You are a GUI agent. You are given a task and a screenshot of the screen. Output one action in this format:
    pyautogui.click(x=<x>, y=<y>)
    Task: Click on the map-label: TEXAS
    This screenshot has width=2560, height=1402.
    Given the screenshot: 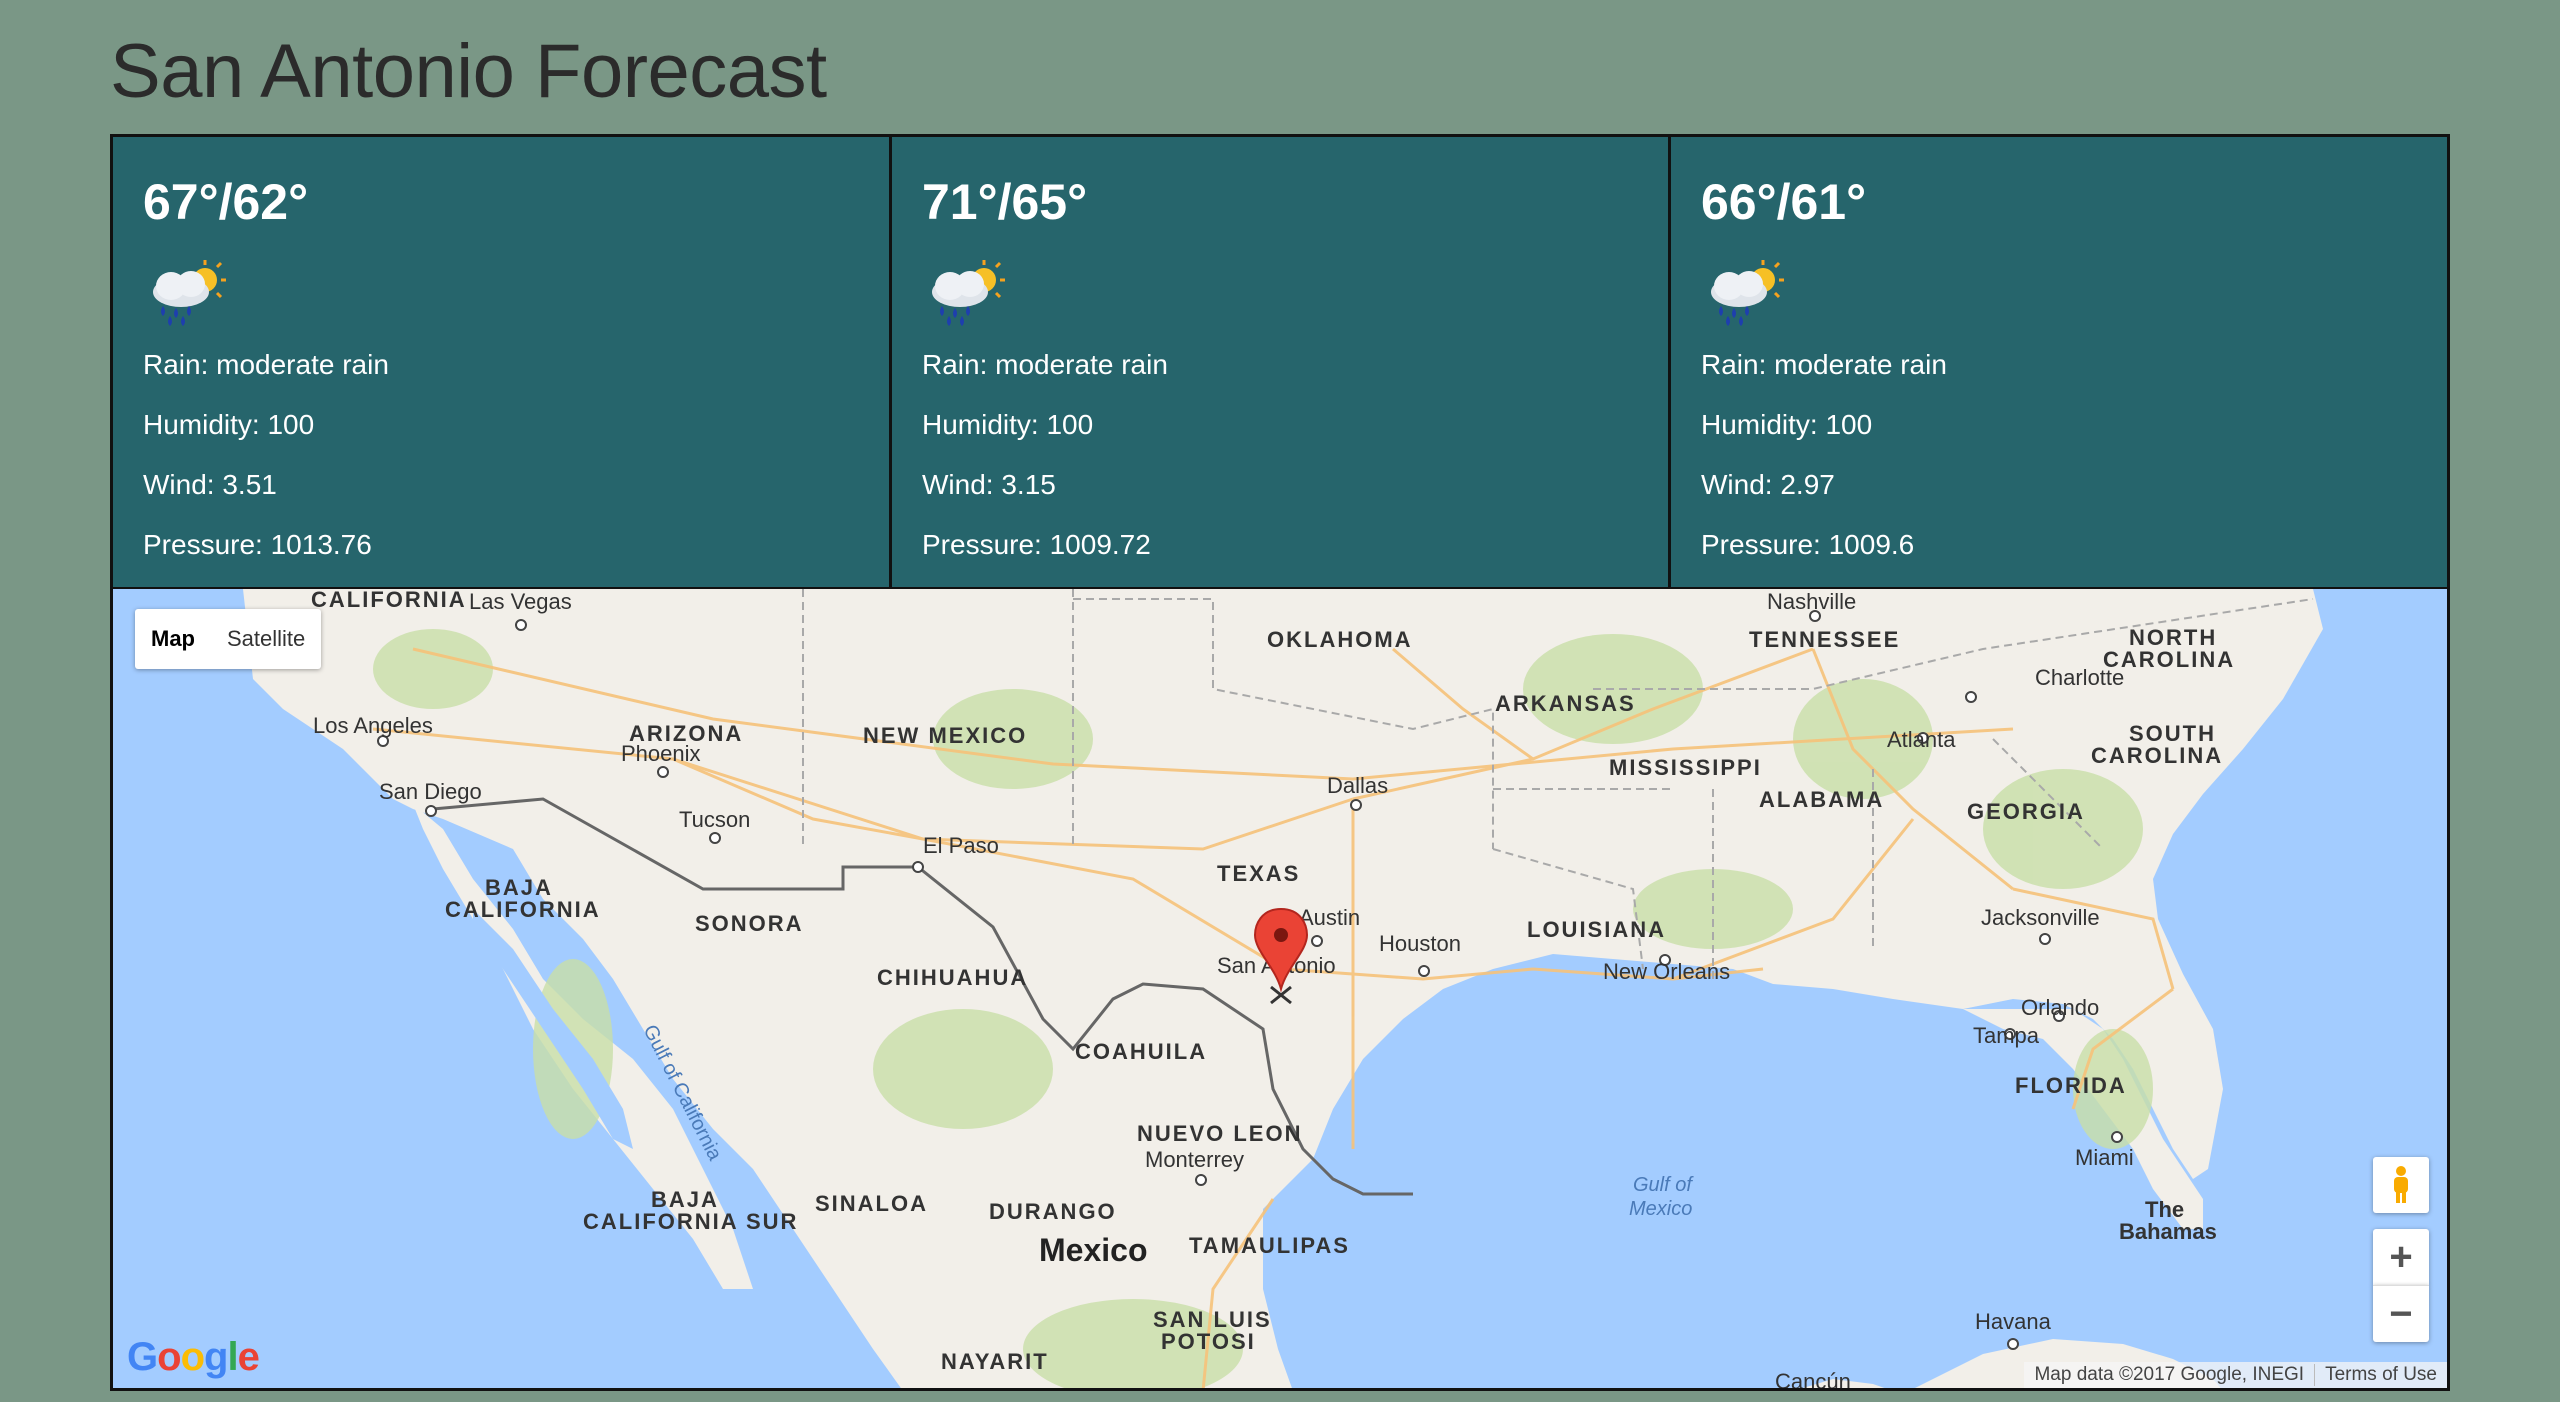 What is the action you would take?
    pyautogui.click(x=1258, y=873)
    